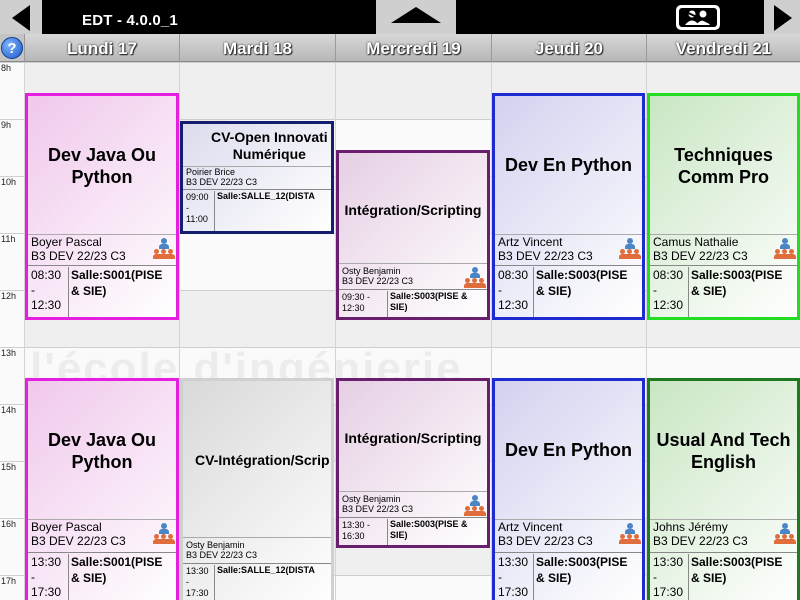  I want to click on day-header-friday: Vendredi 21, so click(723, 47).